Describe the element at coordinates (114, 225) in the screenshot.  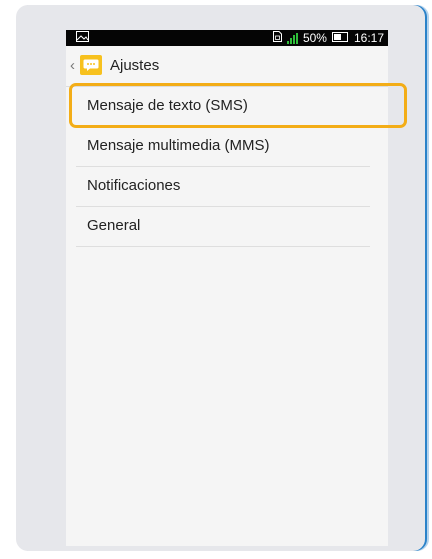
I see `settings-item-label: General` at that location.